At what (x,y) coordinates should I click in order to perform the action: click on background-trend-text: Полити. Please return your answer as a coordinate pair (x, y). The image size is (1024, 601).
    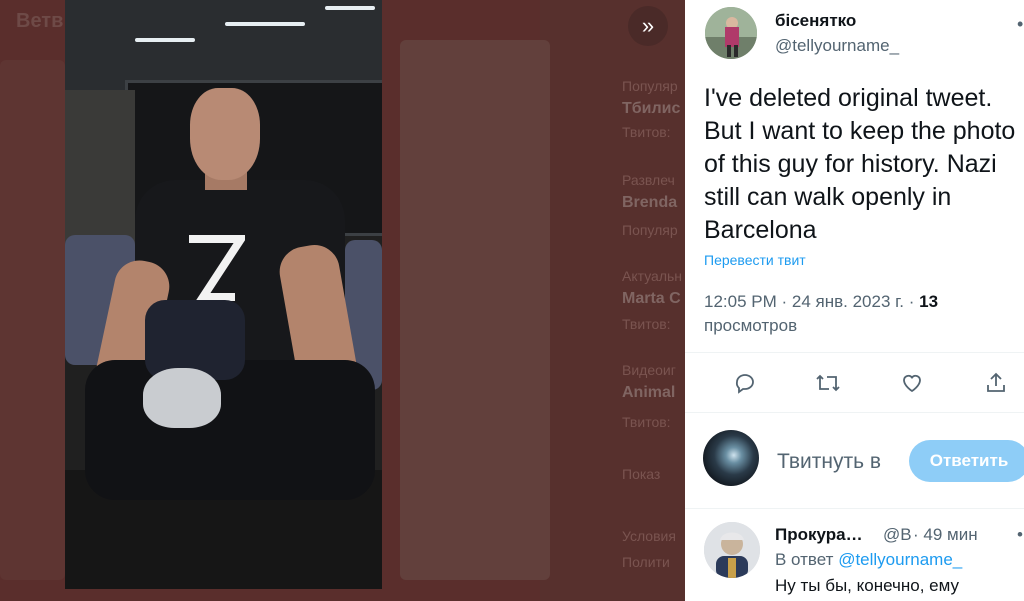
    Looking at the image, I should click on (646, 562).